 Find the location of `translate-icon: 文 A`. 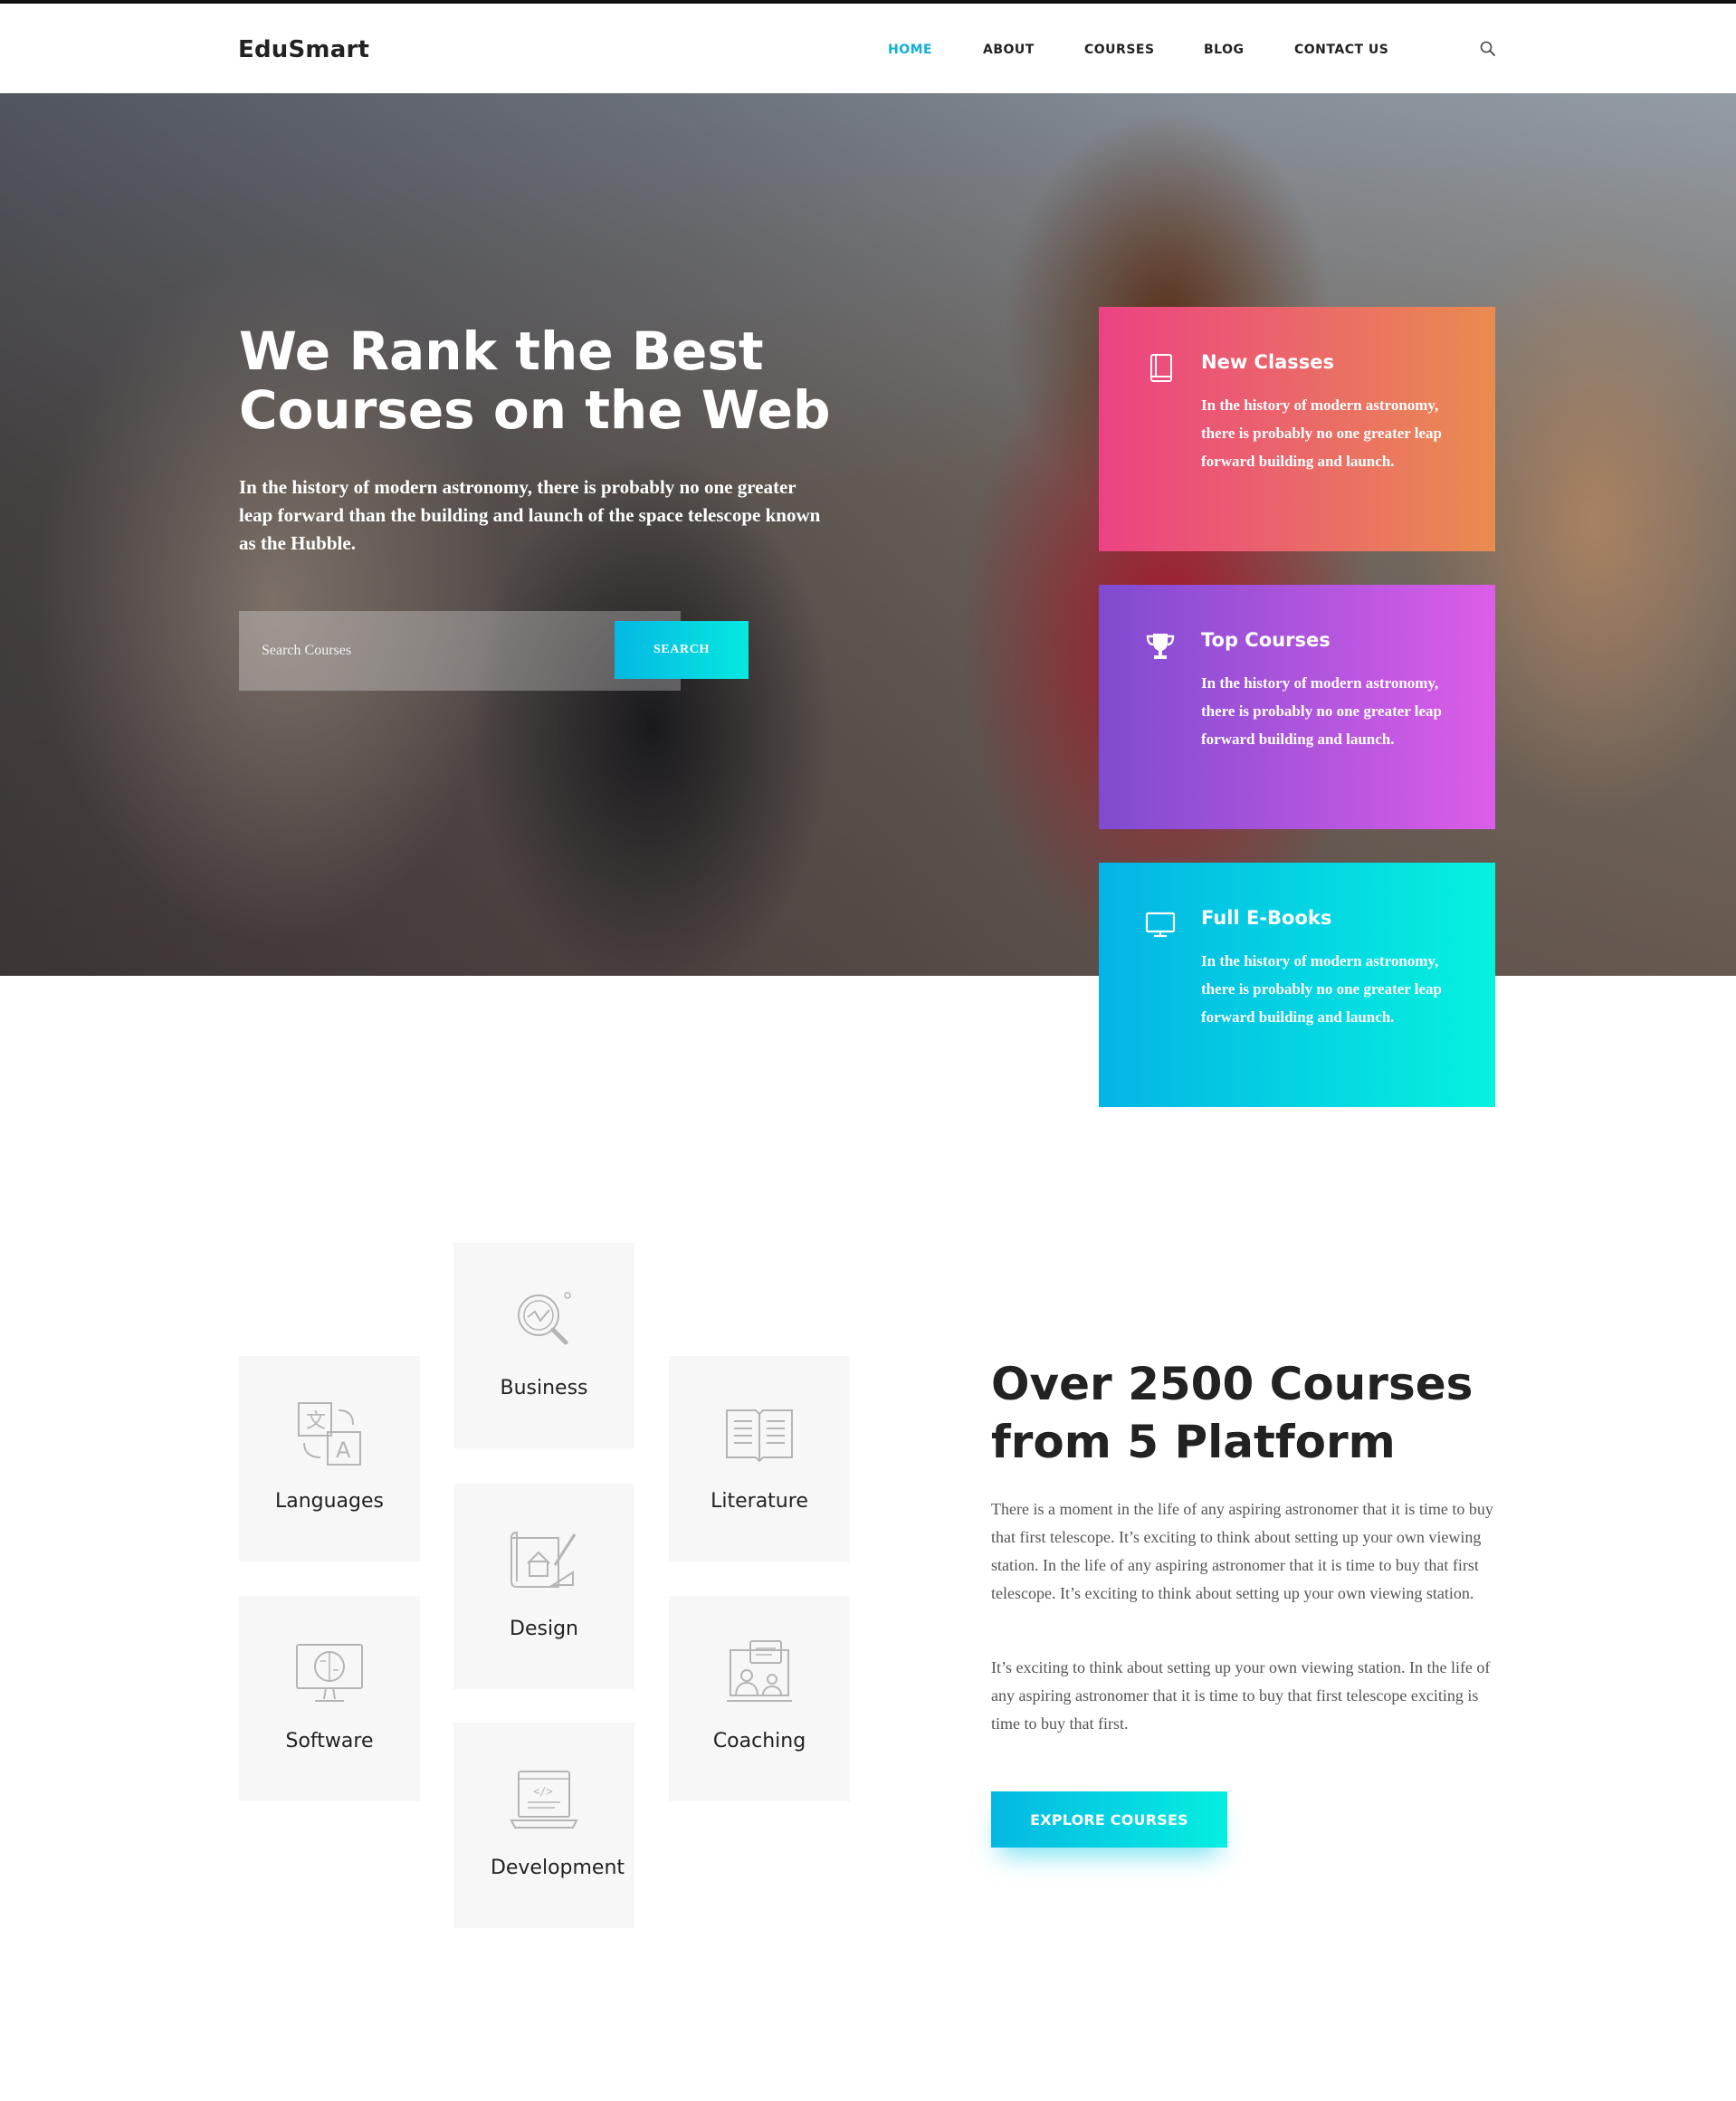

translate-icon: 文 A is located at coordinates (329, 1434).